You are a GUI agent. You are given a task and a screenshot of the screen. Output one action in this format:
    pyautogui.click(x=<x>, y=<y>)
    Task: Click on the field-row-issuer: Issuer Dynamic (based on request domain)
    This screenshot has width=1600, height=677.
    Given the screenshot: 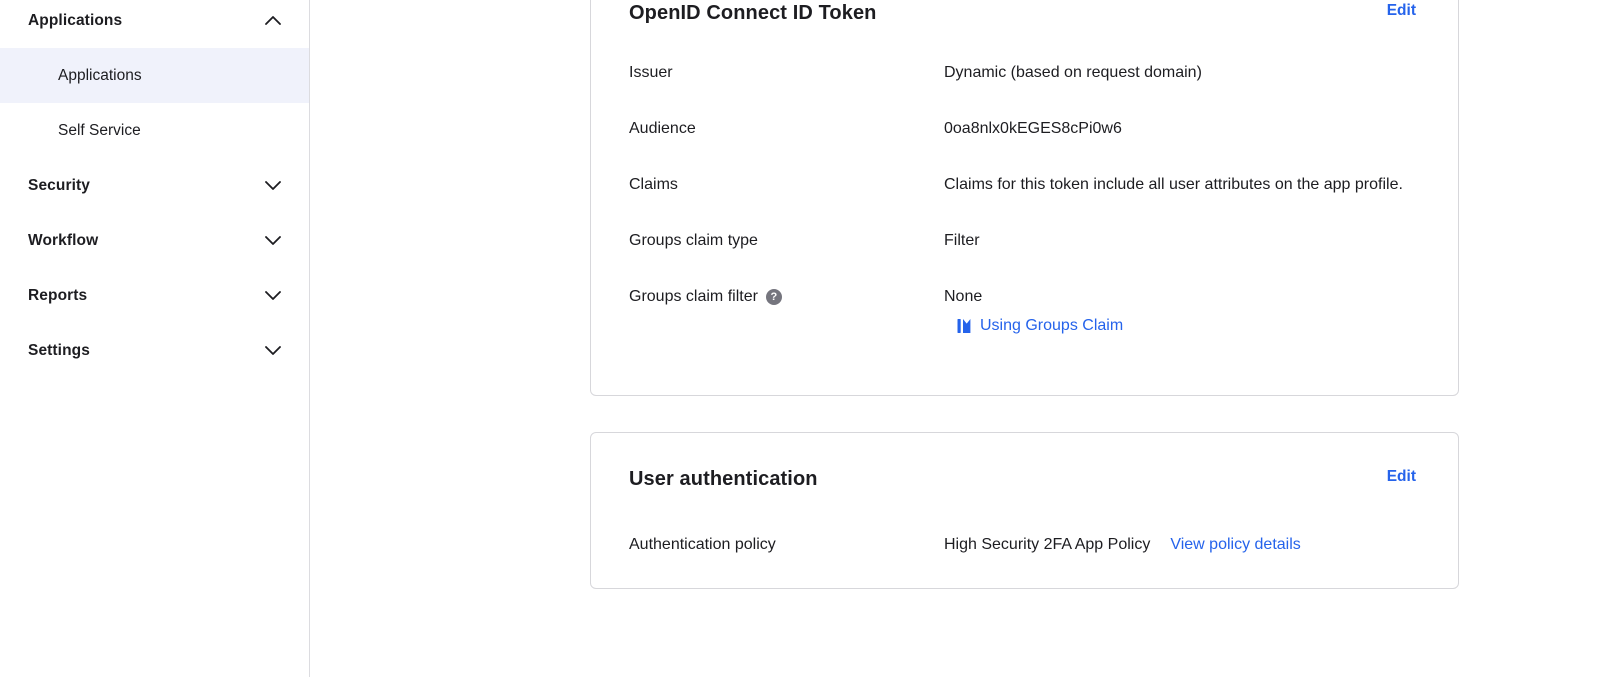 What is the action you would take?
    pyautogui.click(x=1022, y=73)
    